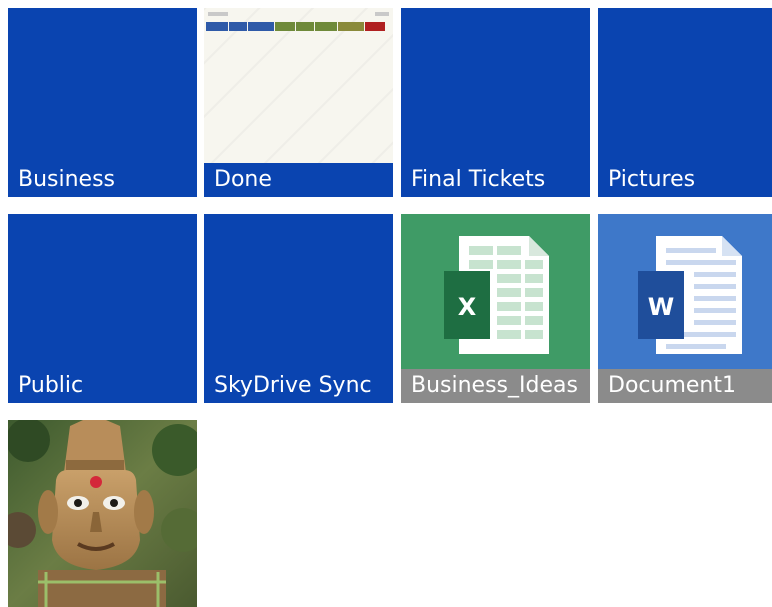  What do you see at coordinates (495, 308) in the screenshot?
I see `file-tile-business-ideas: X Business_Ideas` at bounding box center [495, 308].